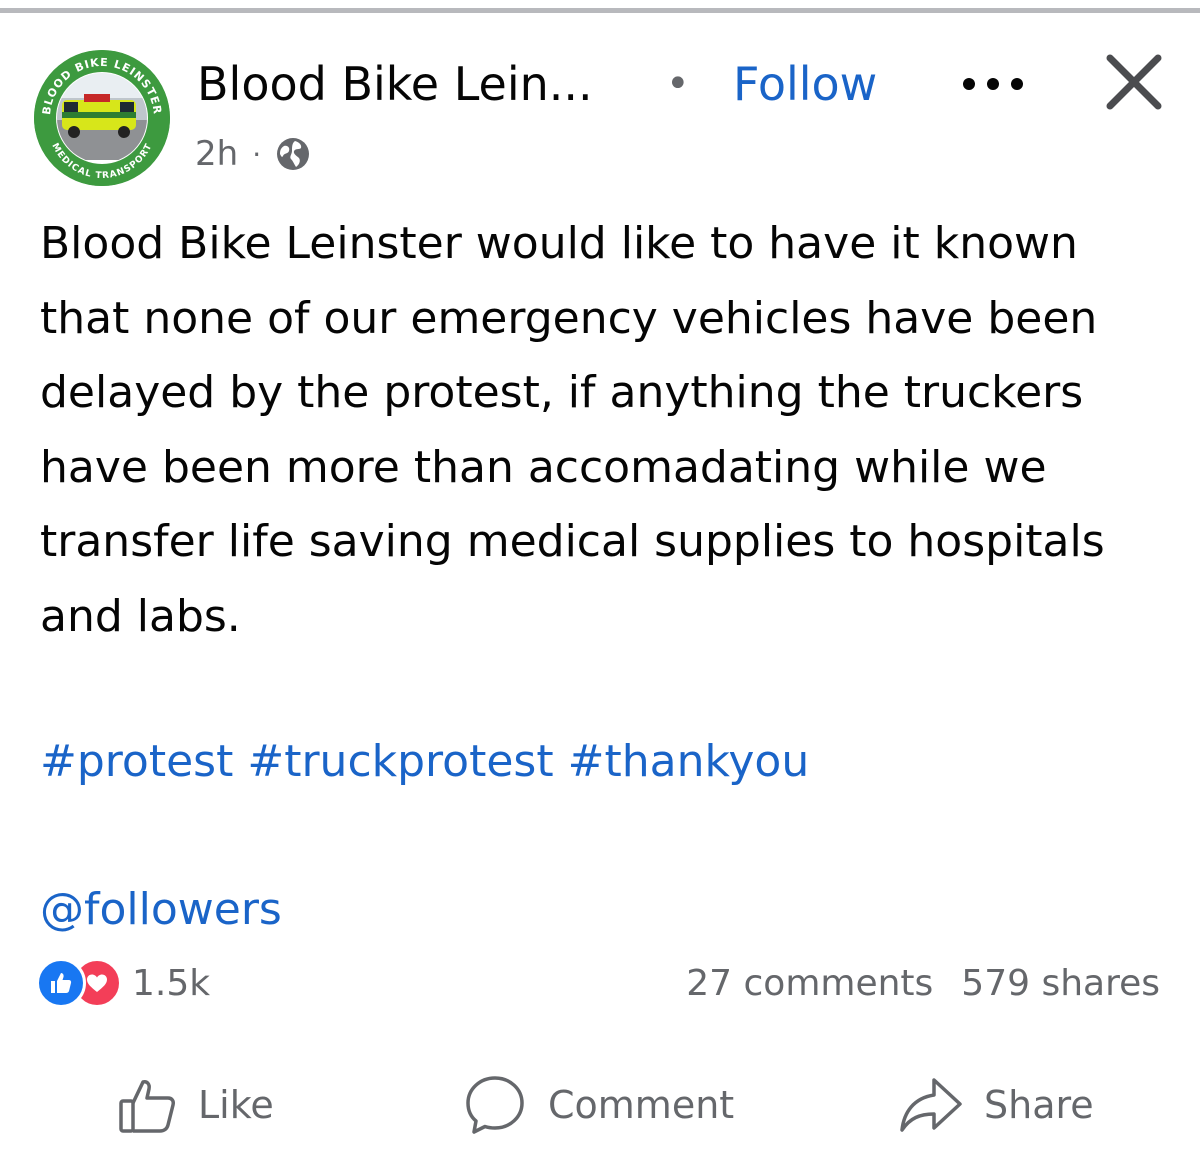 The height and width of the screenshot is (1175, 1200). I want to click on shares-count: 579 shares, so click(1060, 983).